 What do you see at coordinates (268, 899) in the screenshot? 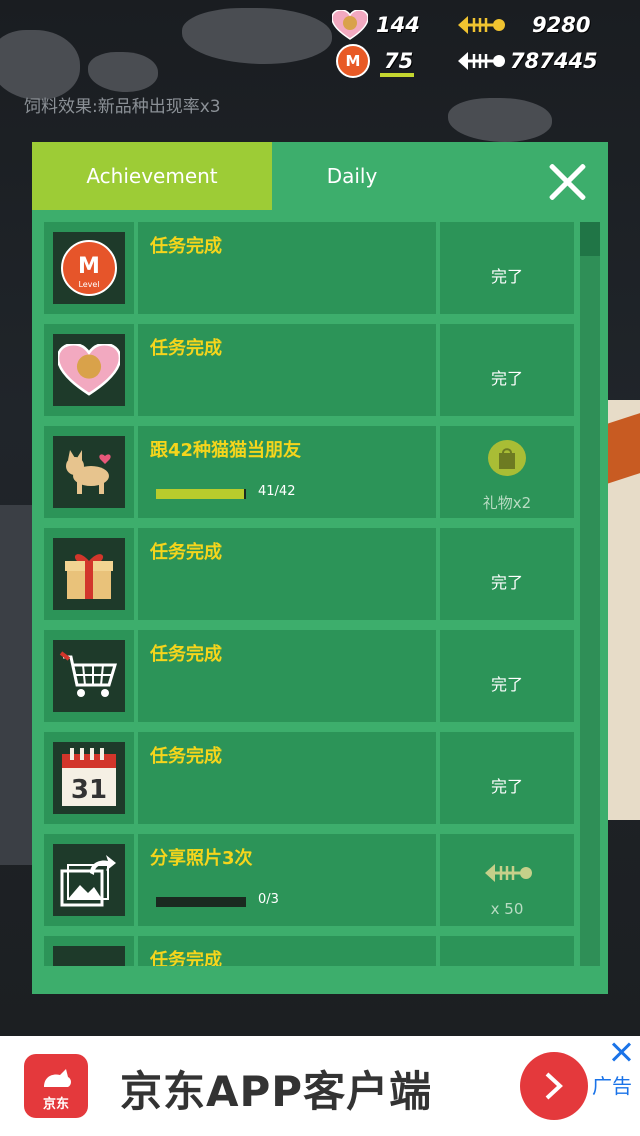
I see `progress-text: 0/3` at bounding box center [268, 899].